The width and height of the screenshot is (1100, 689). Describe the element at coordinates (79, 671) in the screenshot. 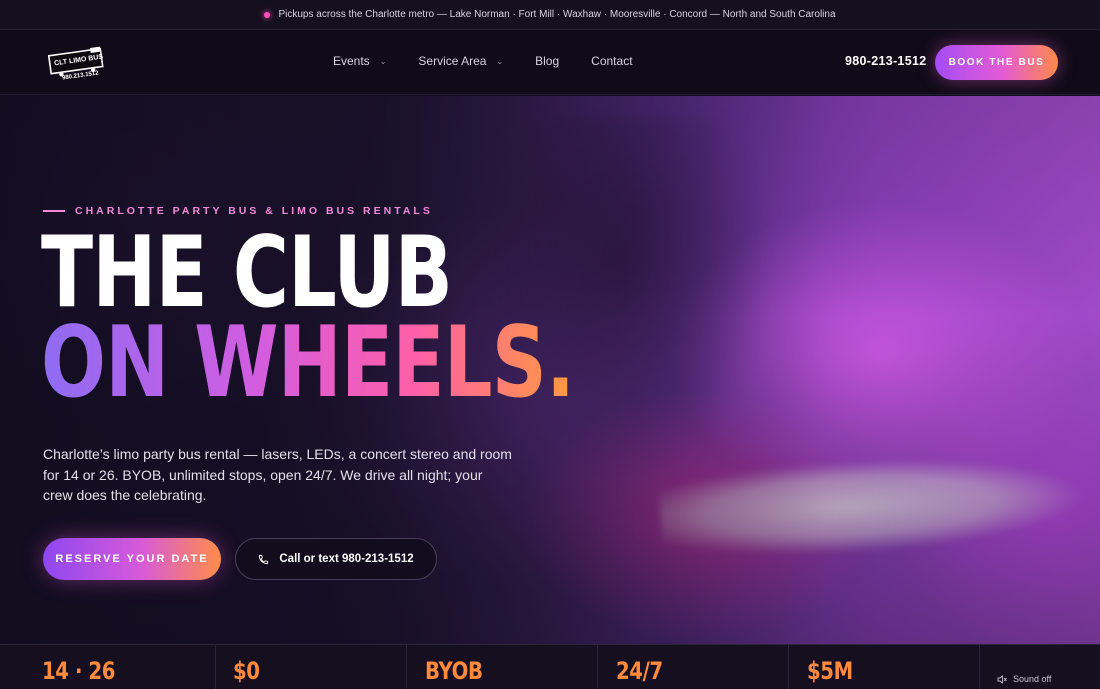

I see `stat-value: 14 · 26` at that location.